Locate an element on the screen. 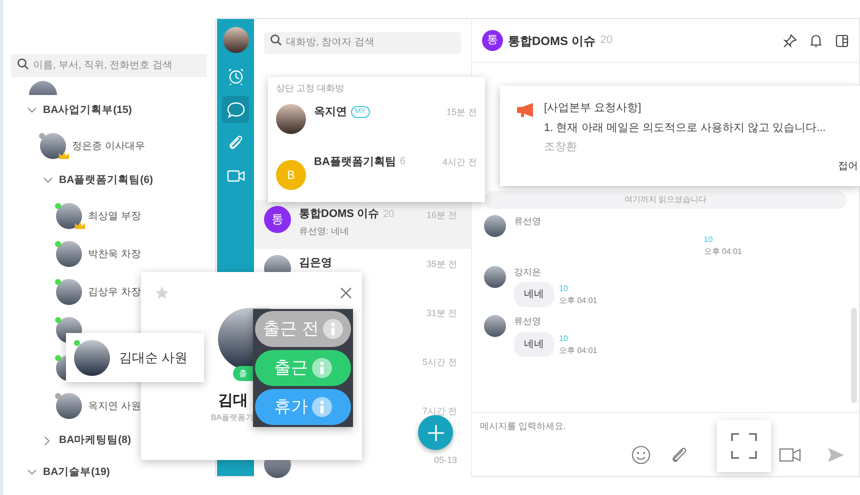 This screenshot has height=495, width=860. video-camera-icon is located at coordinates (790, 455).